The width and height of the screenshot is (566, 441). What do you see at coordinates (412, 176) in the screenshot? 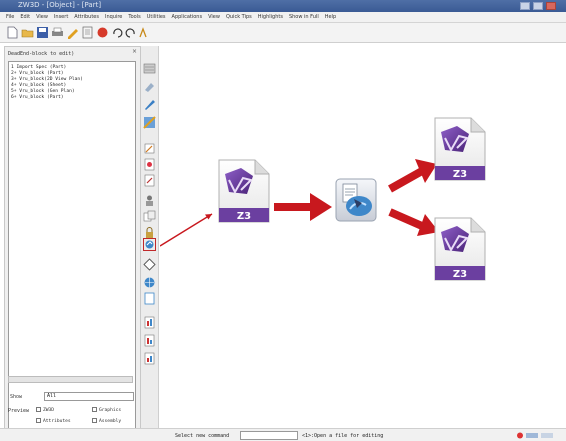
I see `output-arrow-up` at bounding box center [412, 176].